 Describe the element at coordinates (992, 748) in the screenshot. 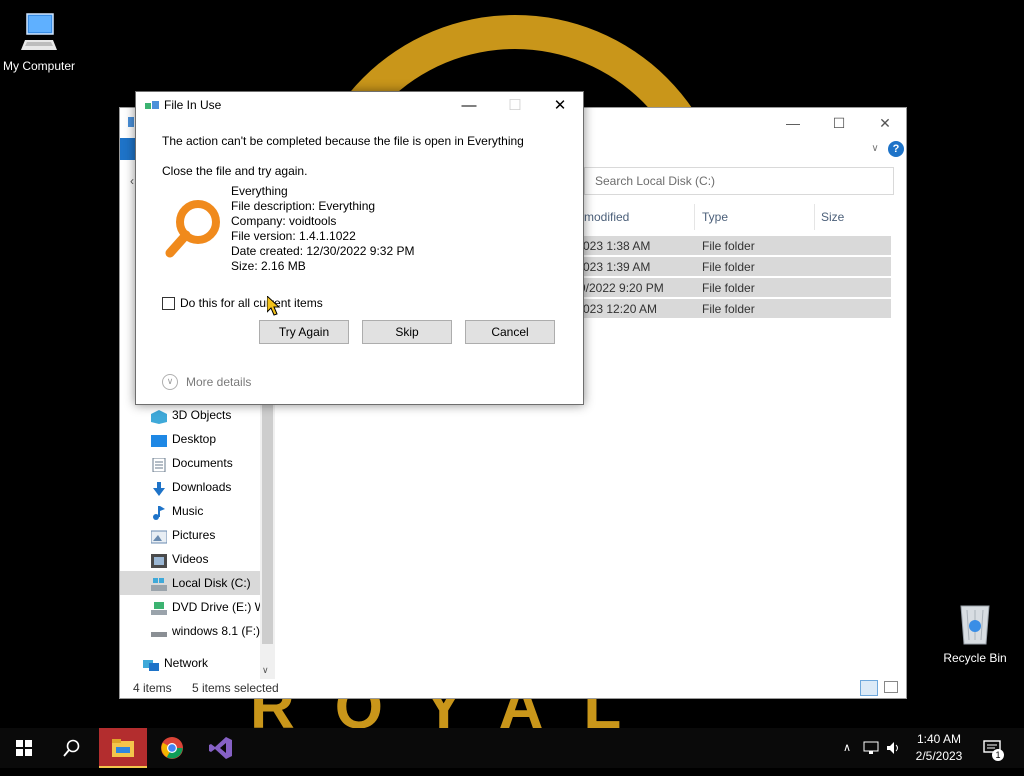

I see `notification-center-button: 1` at that location.